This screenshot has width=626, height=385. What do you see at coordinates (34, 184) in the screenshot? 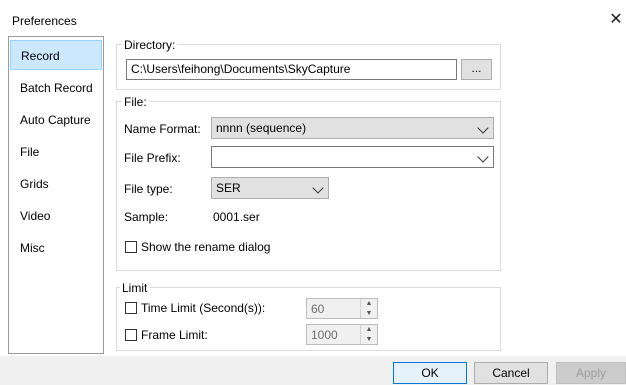
I see `sidebar-item-label: Grids` at bounding box center [34, 184].